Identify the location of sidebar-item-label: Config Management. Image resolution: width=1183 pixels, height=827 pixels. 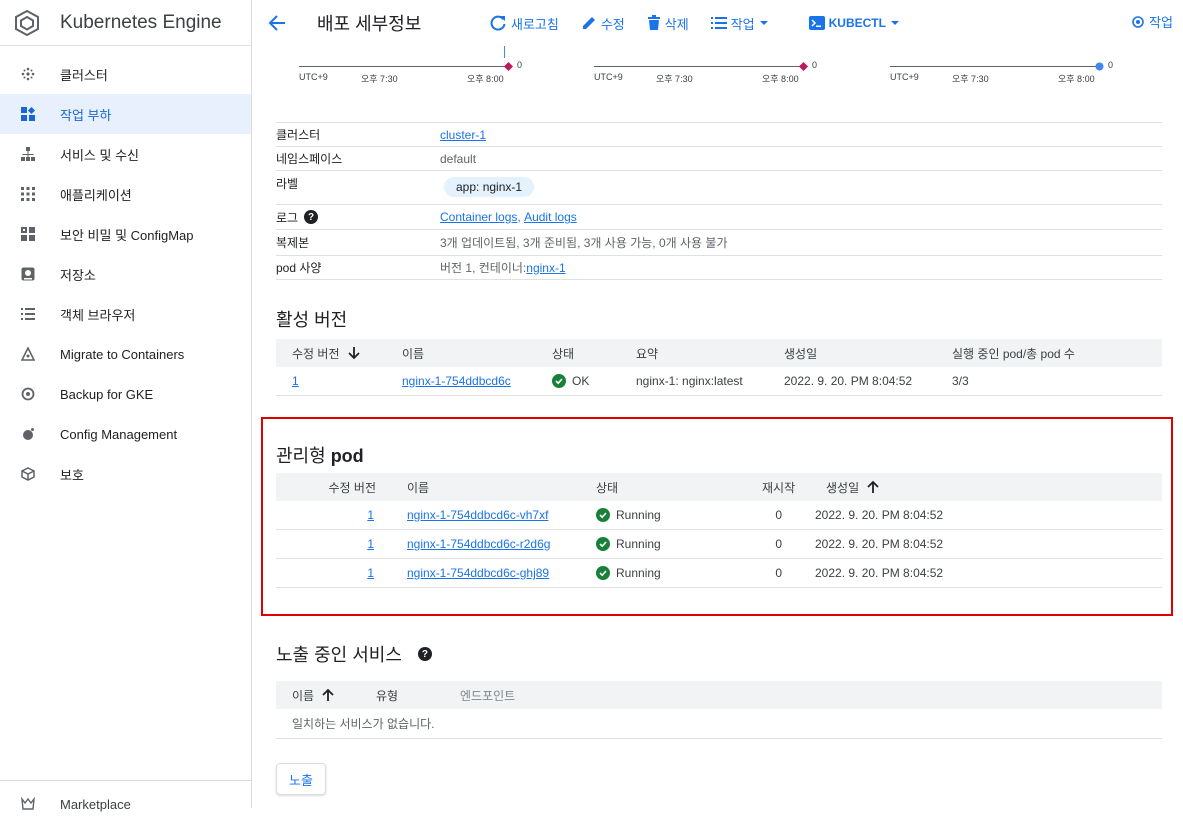
(119, 434).